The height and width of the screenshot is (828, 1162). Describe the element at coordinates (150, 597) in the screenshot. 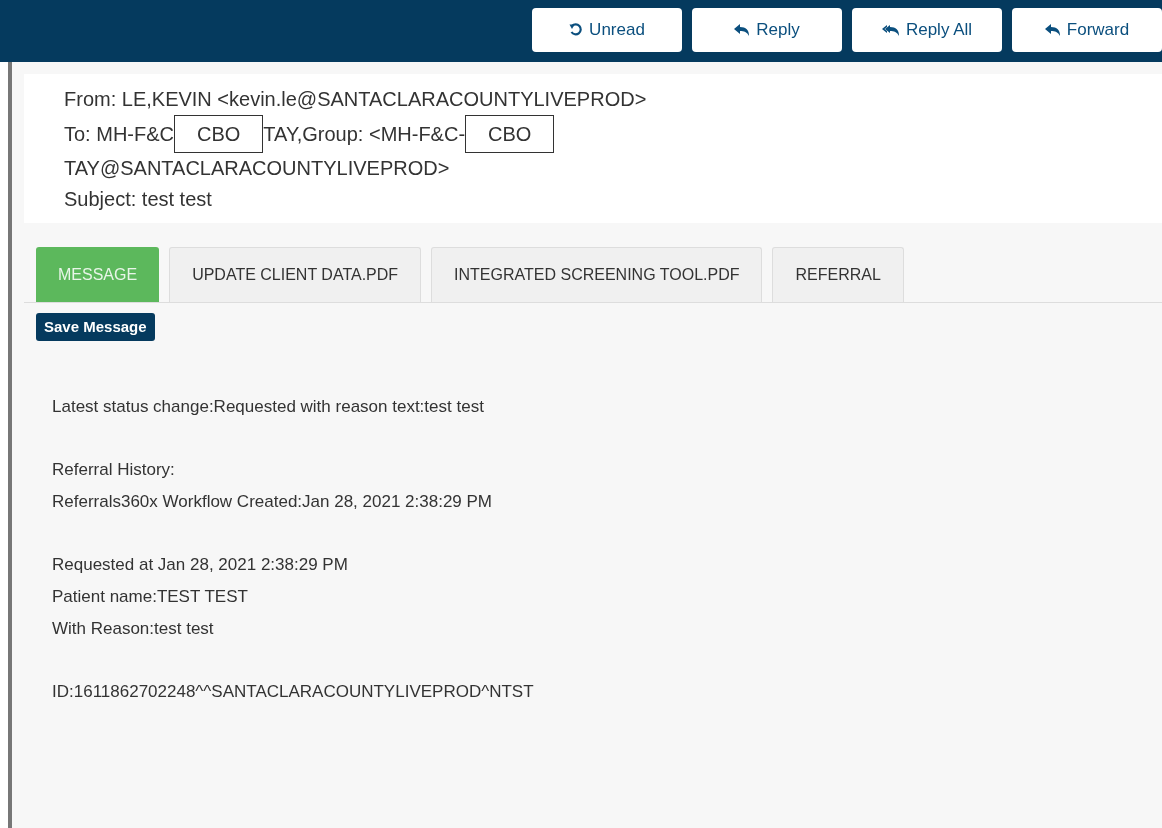

I see `message-line: Patient name:TEST TEST` at that location.